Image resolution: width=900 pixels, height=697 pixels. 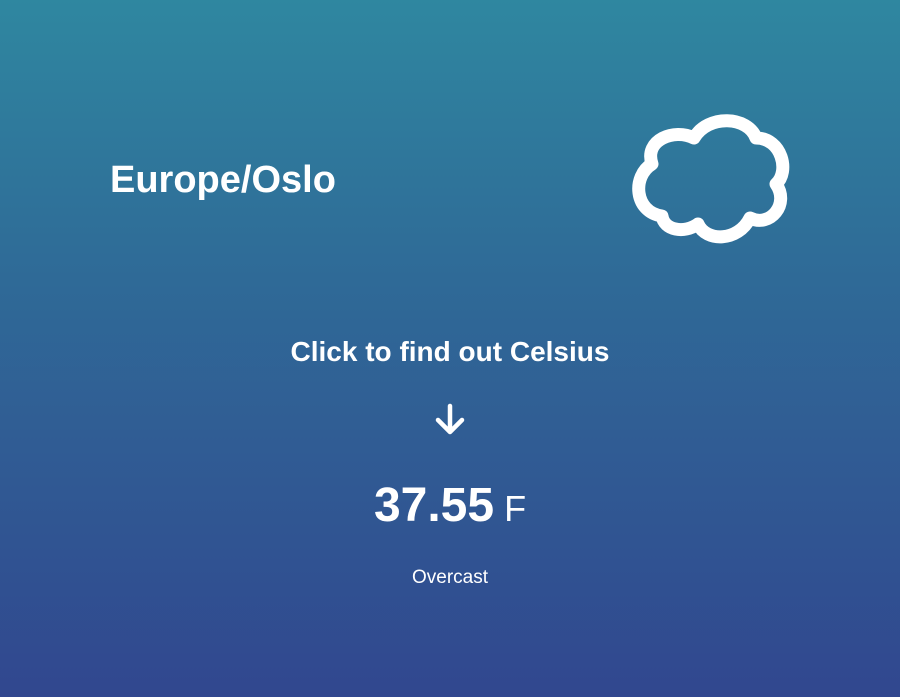 I want to click on weather-description: Overcast, so click(x=450, y=577).